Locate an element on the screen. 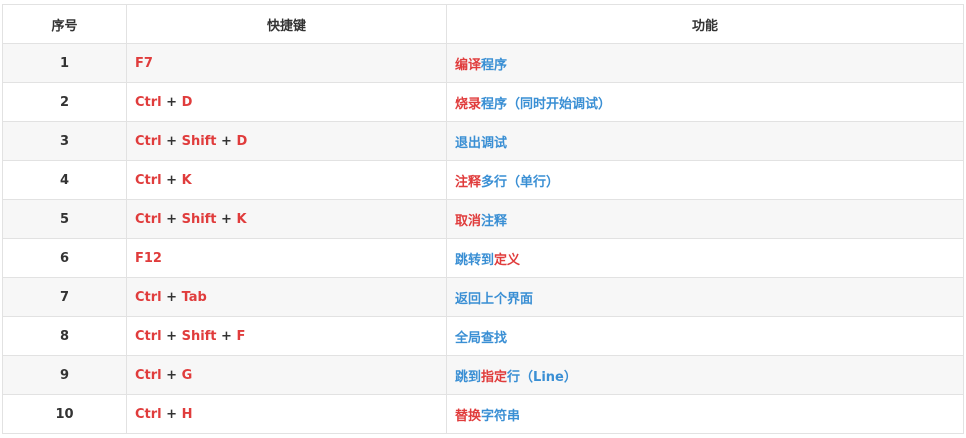  function-cell: 跳到指定行（Line） is located at coordinates (705, 375).